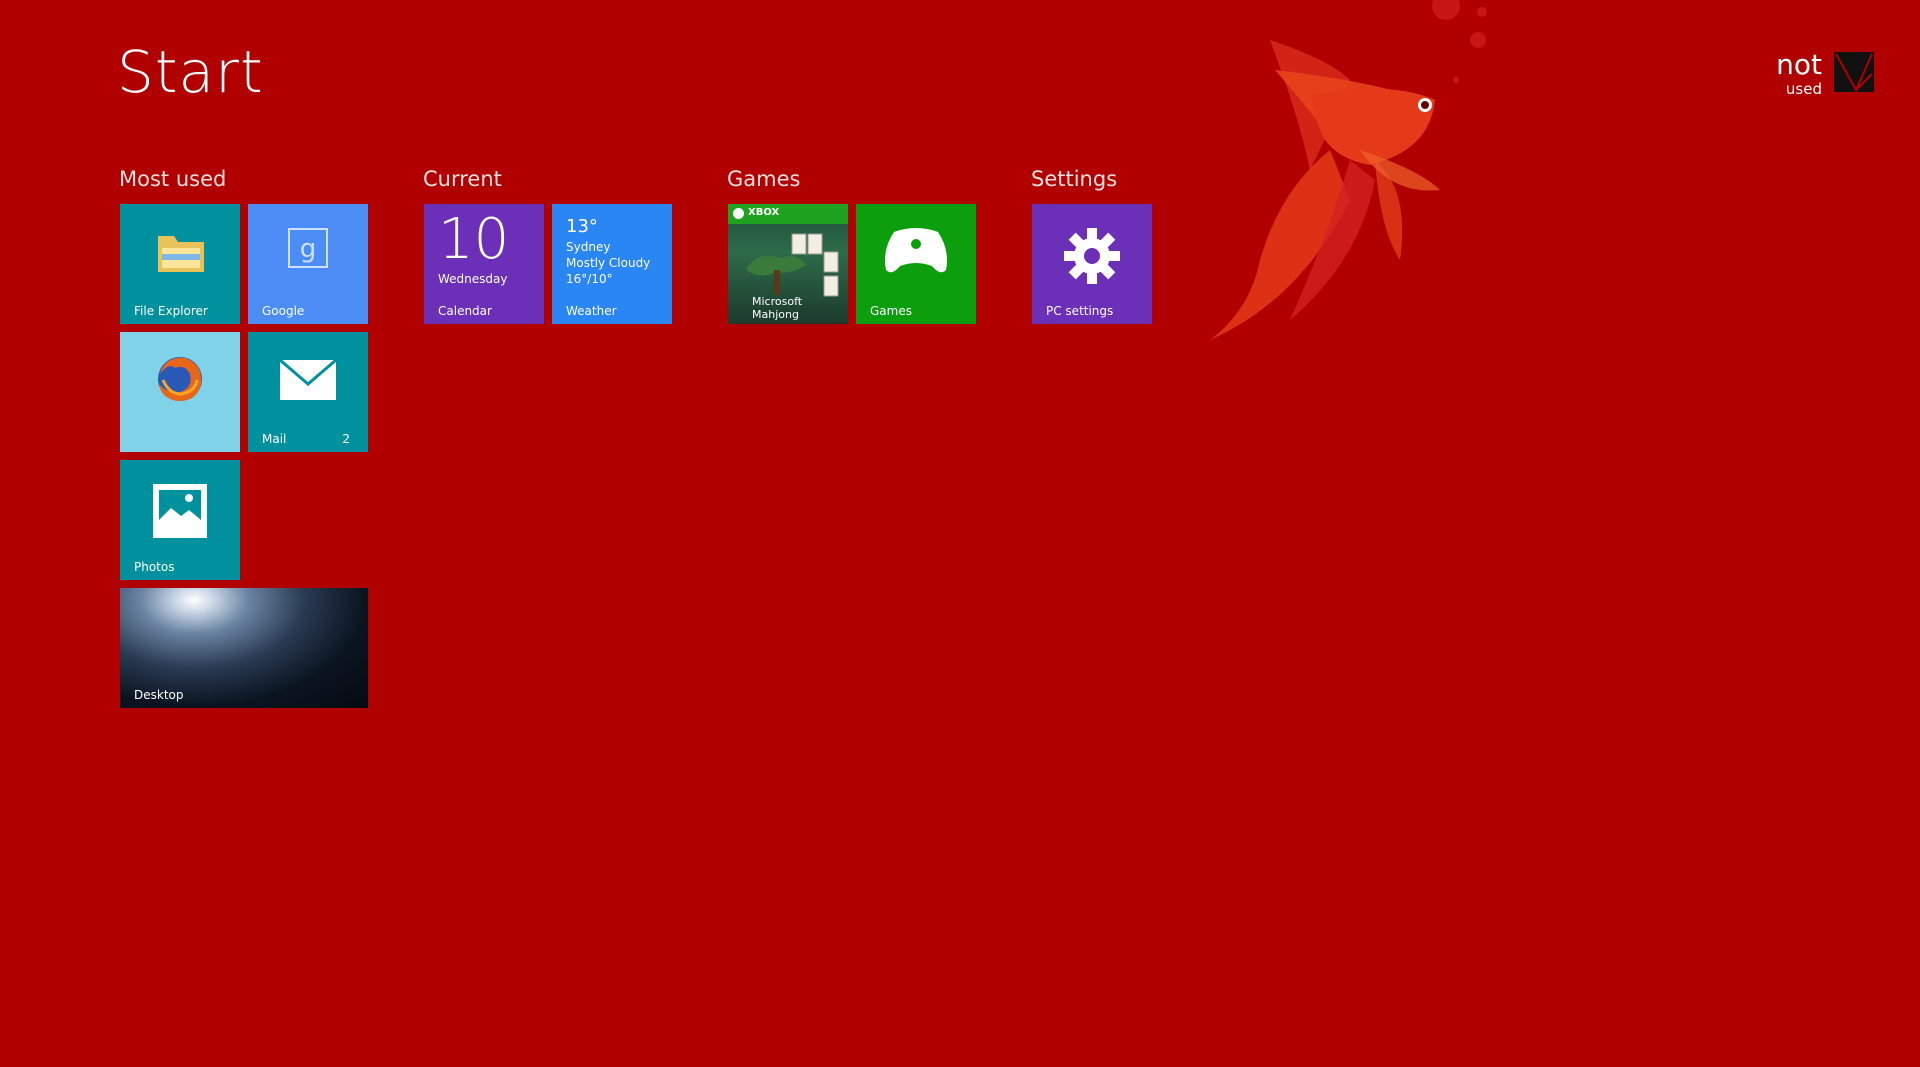 The width and height of the screenshot is (1920, 1067). Describe the element at coordinates (1803, 89) in the screenshot. I see `user-subtitle: used` at that location.